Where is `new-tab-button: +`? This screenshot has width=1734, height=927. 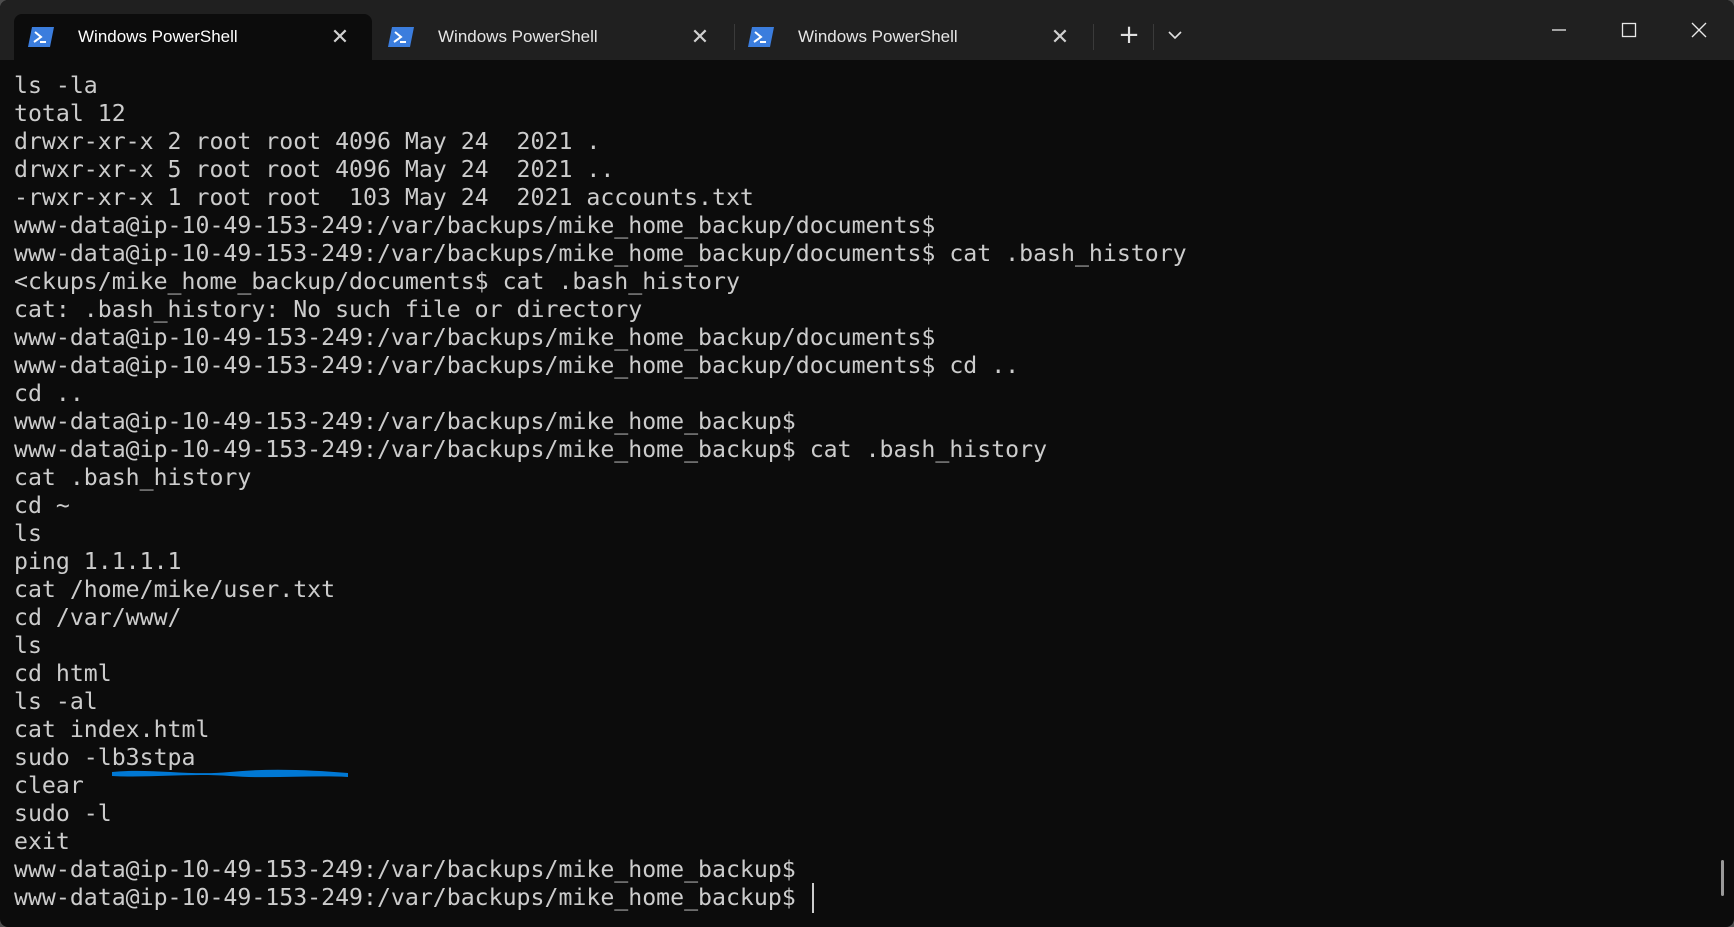 new-tab-button: + is located at coordinates (1129, 35).